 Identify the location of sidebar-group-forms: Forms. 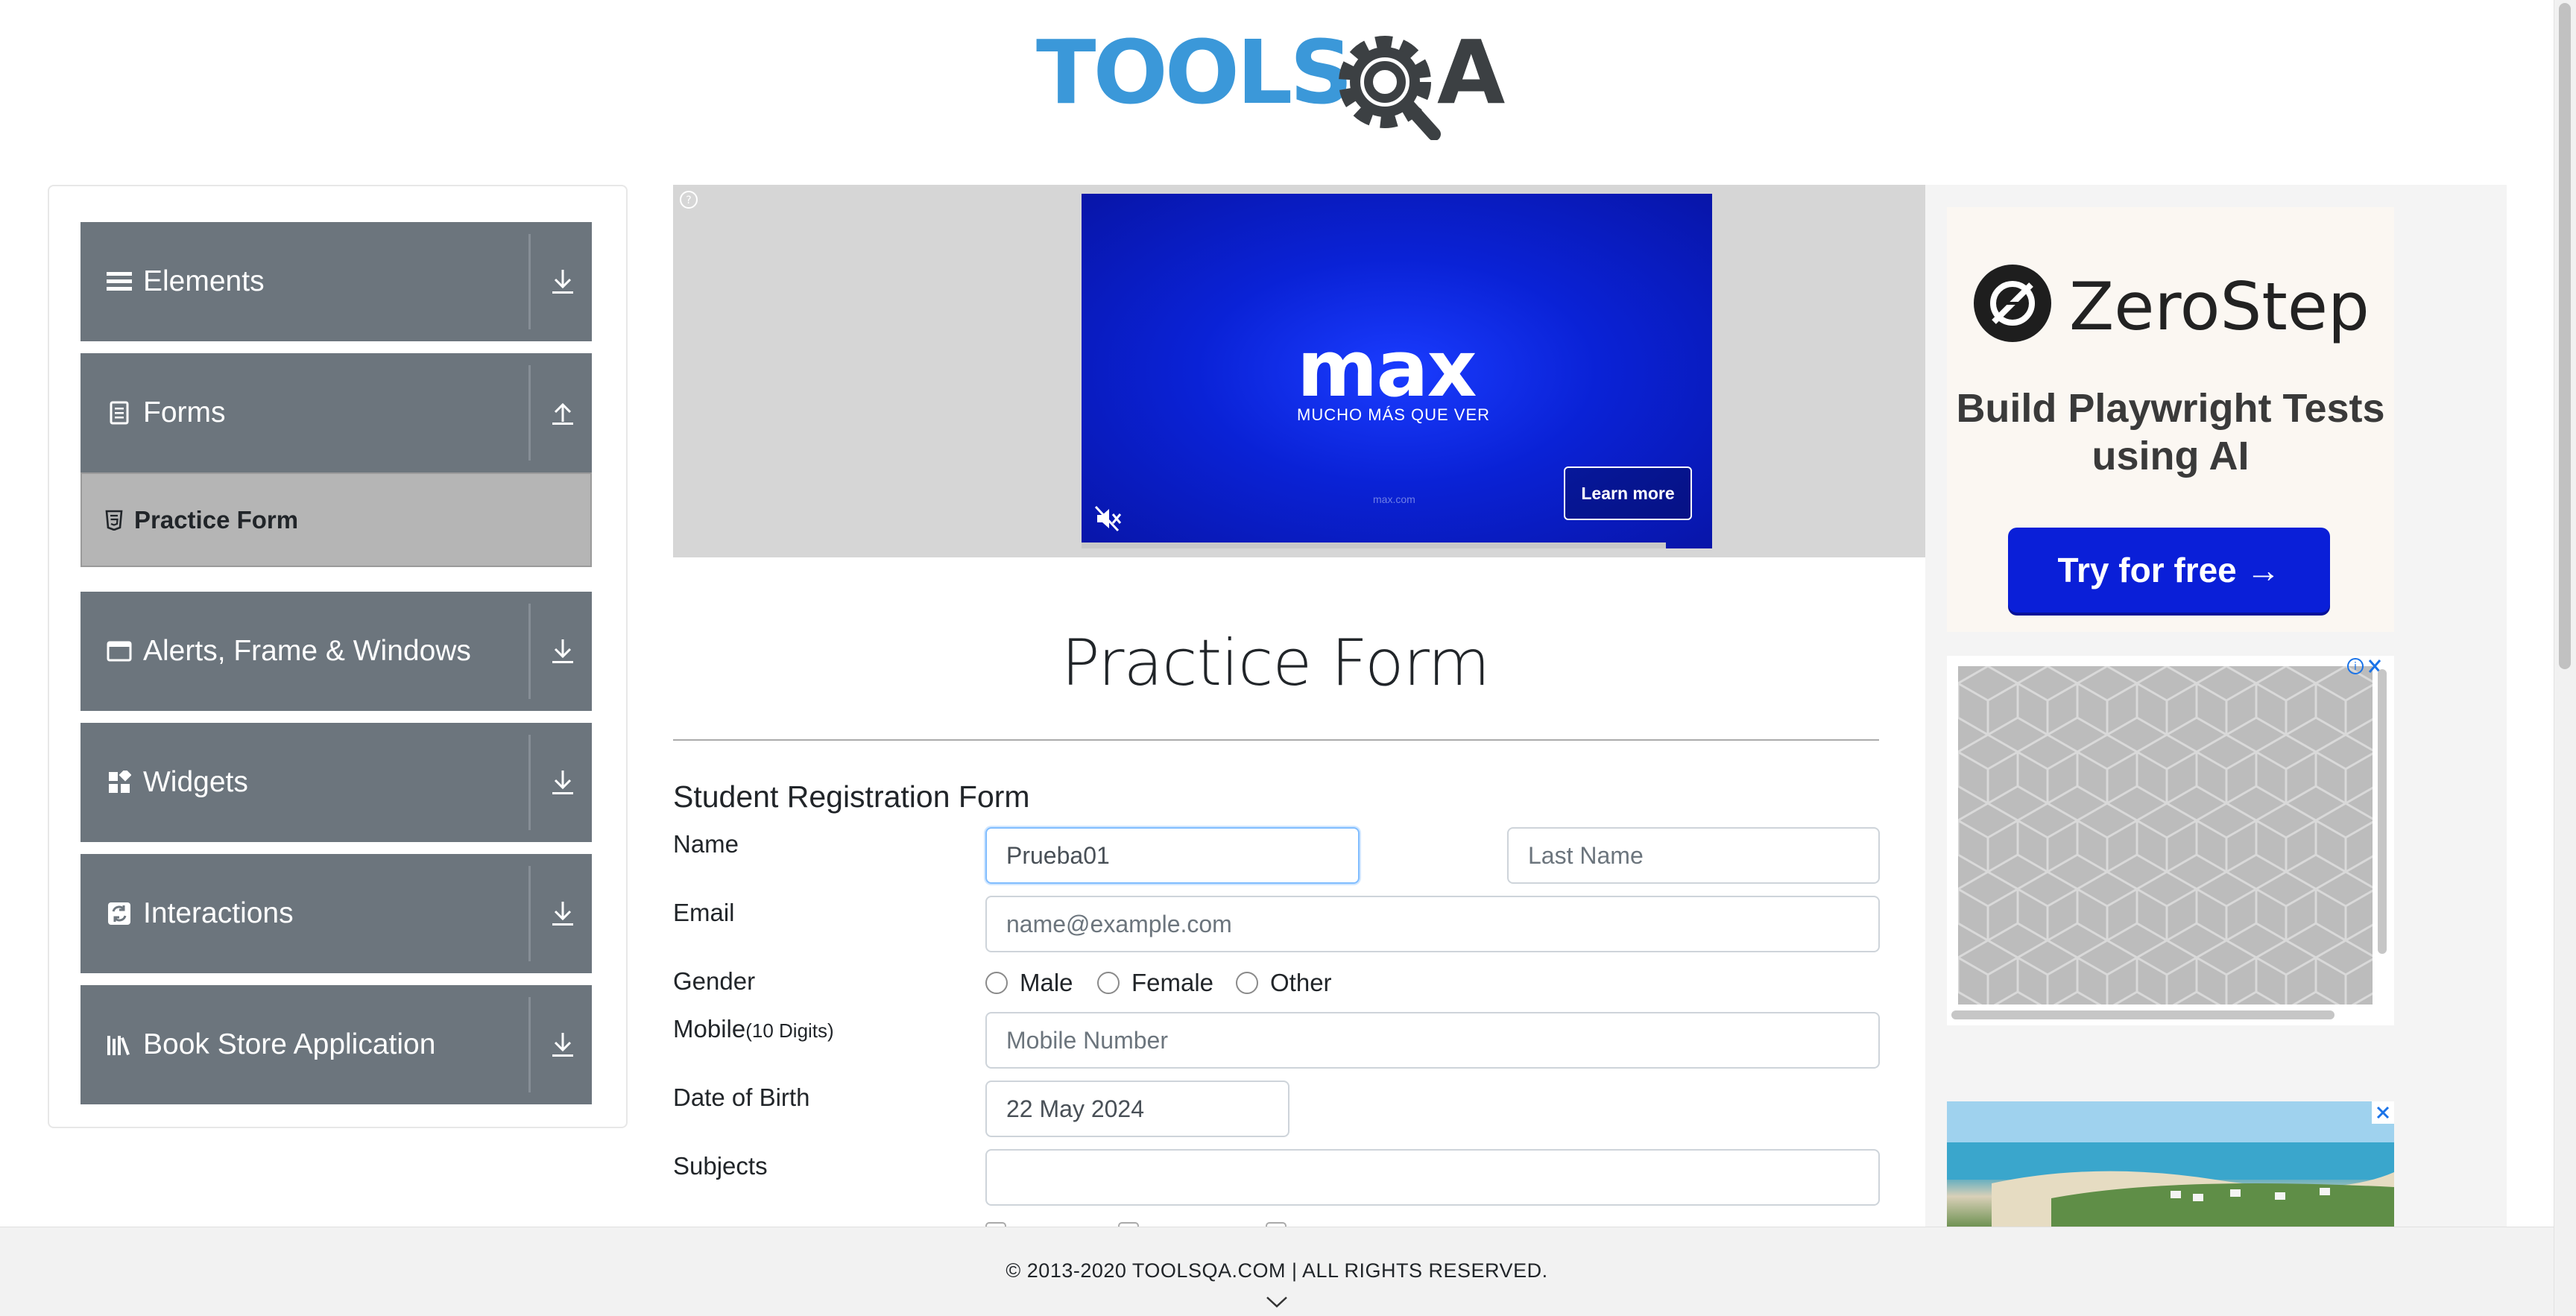
(336, 413).